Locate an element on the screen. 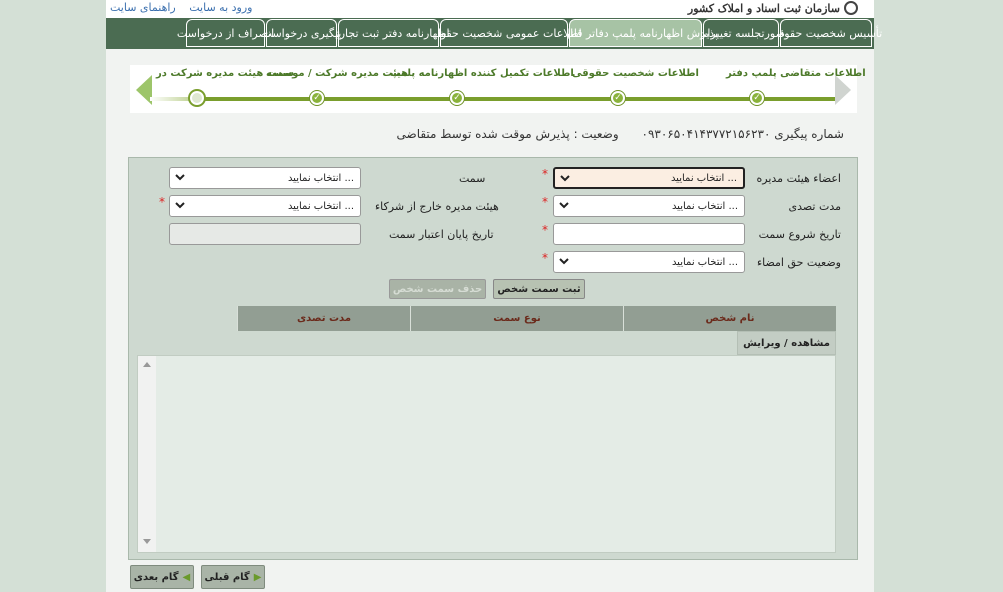 The height and width of the screenshot is (592, 1003). logo: سازمان ثبت اسناد و املاک کشور is located at coordinates (773, 8).